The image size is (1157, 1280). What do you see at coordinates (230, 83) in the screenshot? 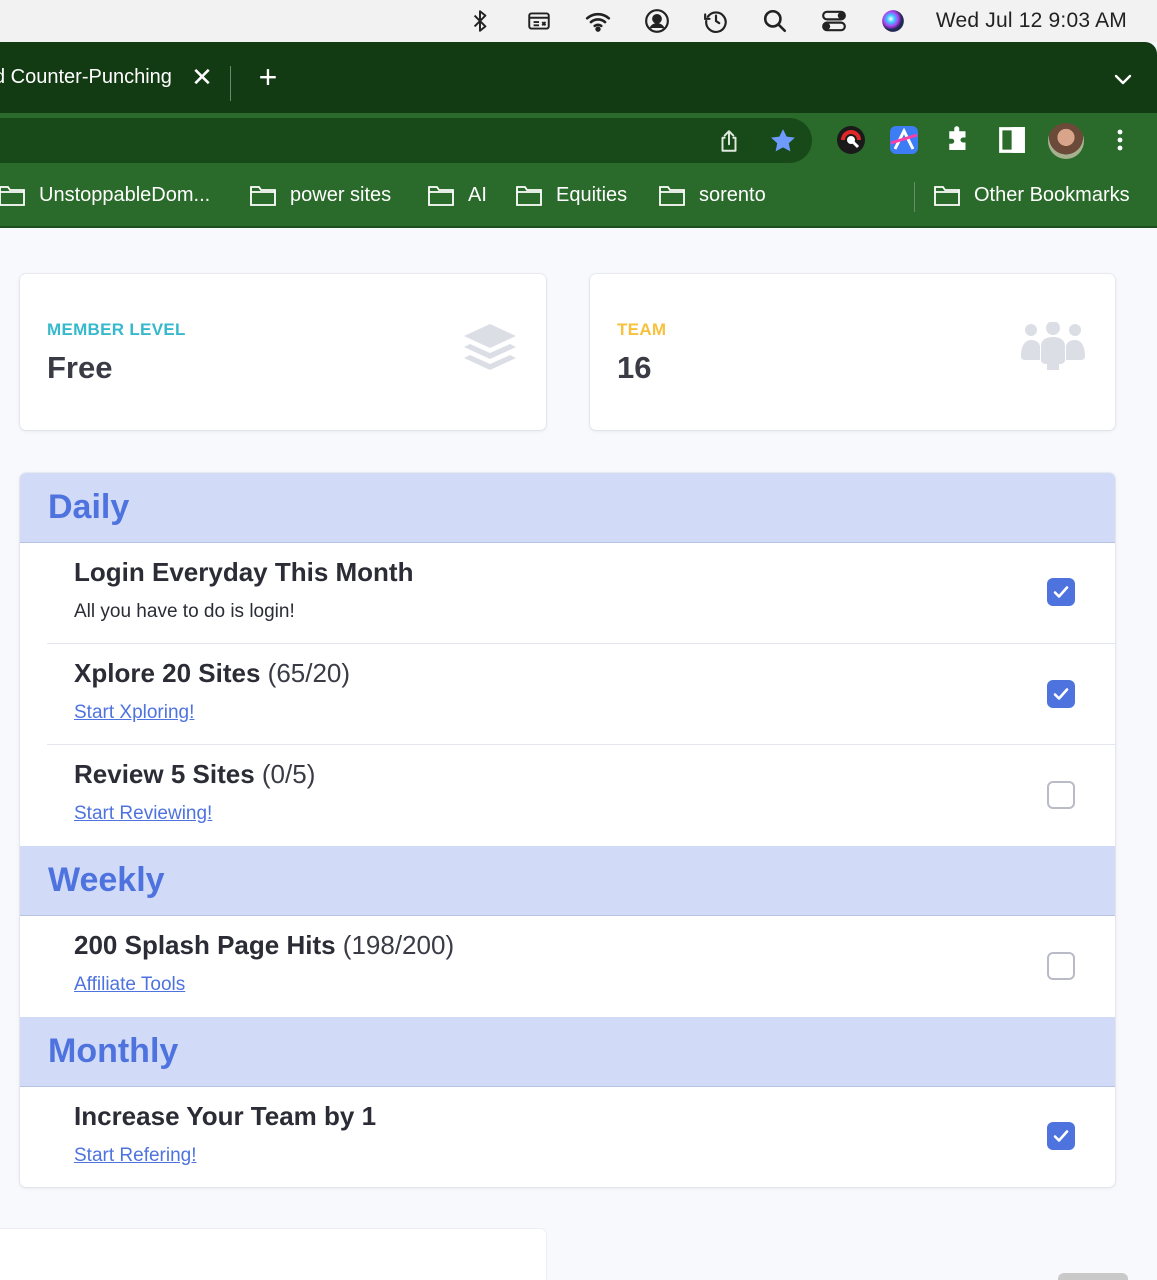
I see `tab-separator` at bounding box center [230, 83].